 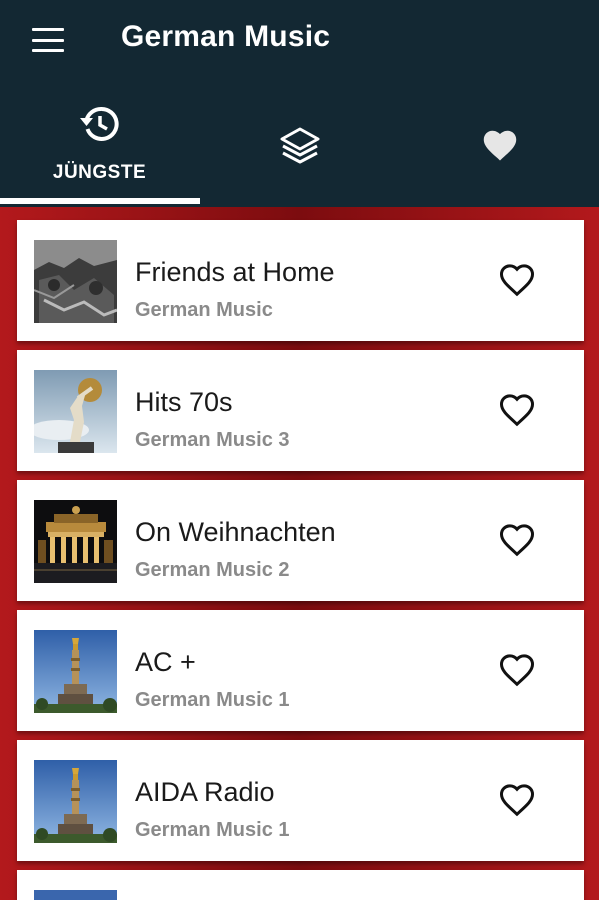 What do you see at coordinates (205, 792) in the screenshot?
I see `station-title: AIDA Radio` at bounding box center [205, 792].